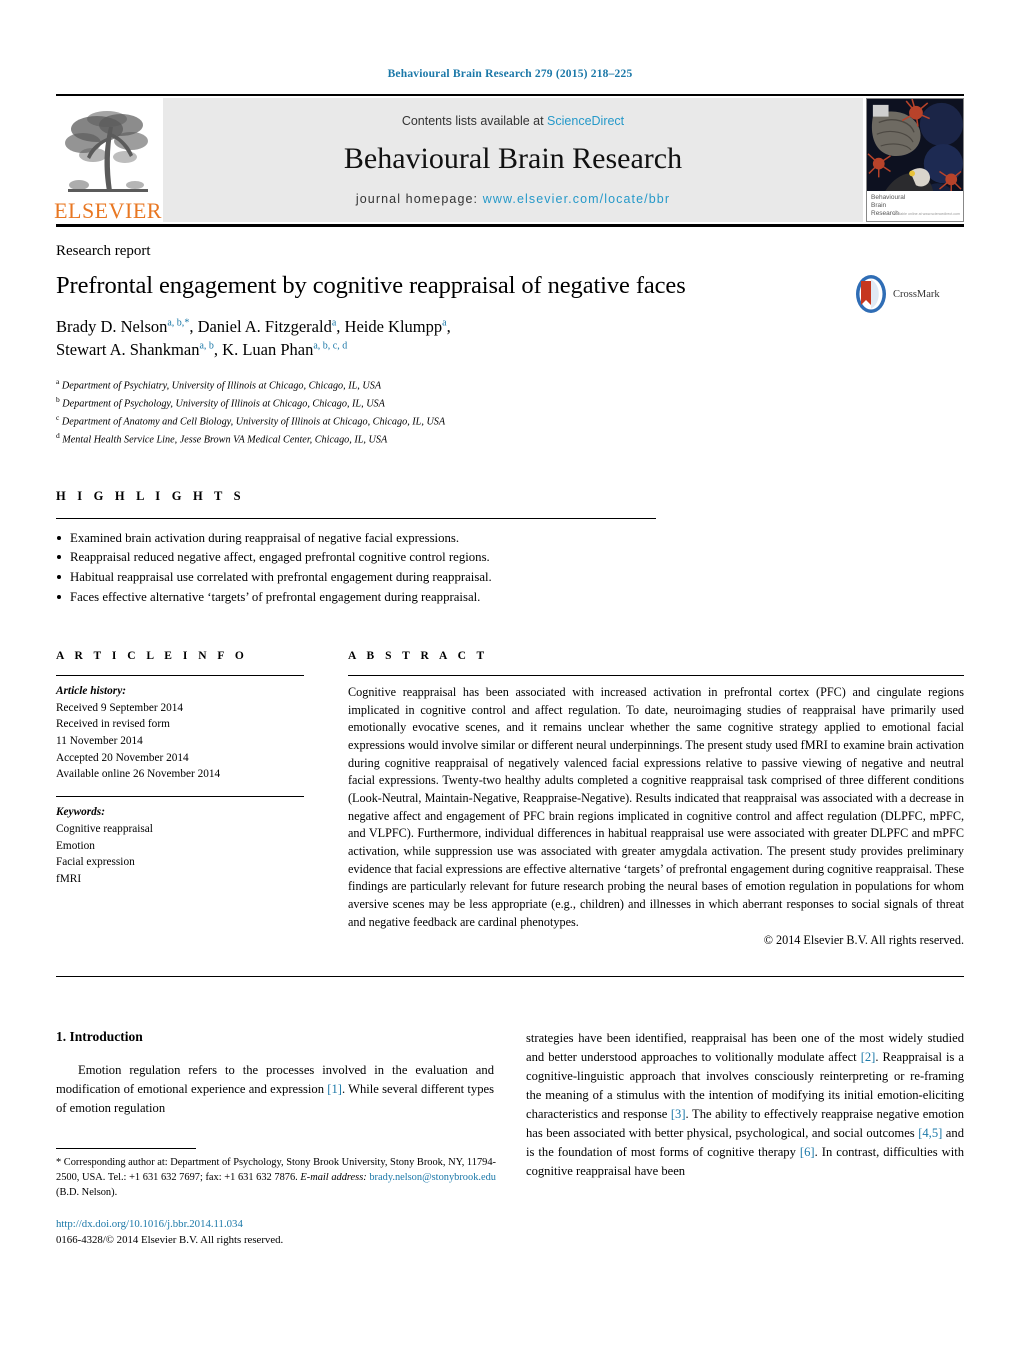 This screenshot has height=1351, width=1020. I want to click on history-item: Received 9 September 2014, so click(120, 707).